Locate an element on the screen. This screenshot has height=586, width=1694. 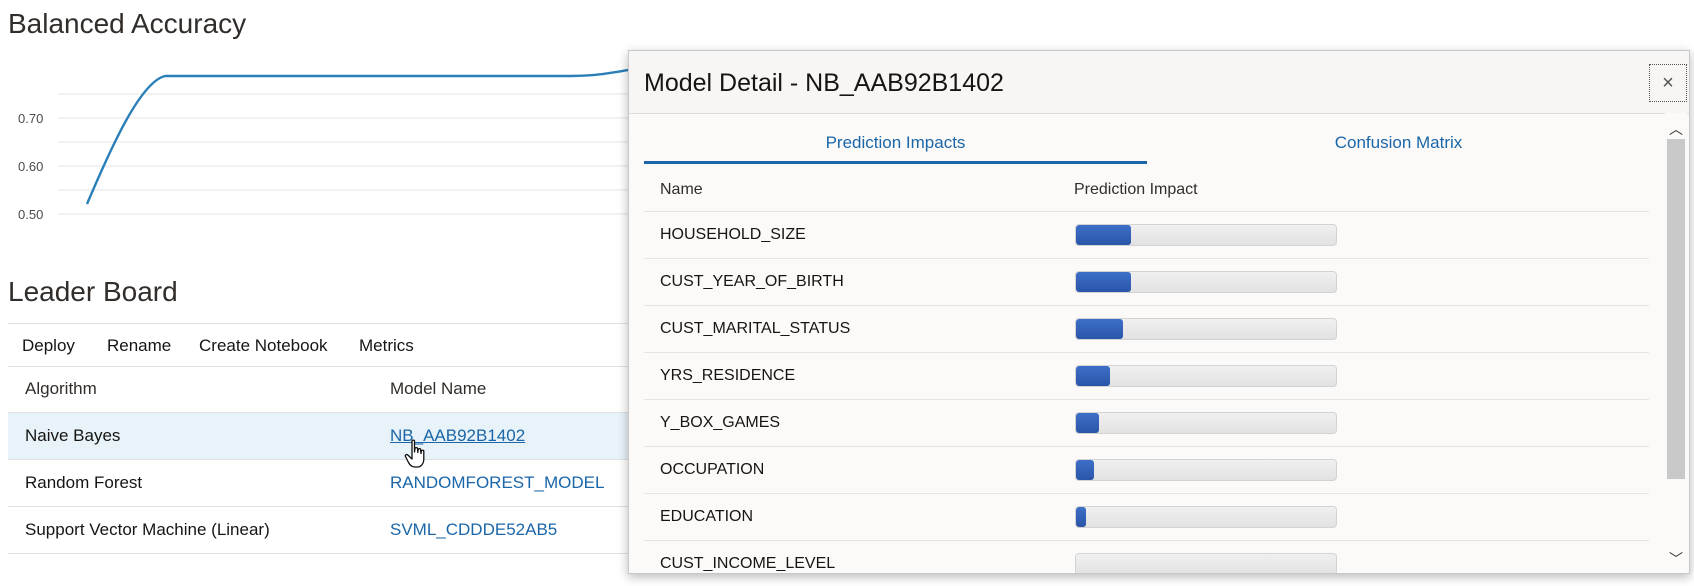
column-header-model-name: Model Name is located at coordinates (438, 389).